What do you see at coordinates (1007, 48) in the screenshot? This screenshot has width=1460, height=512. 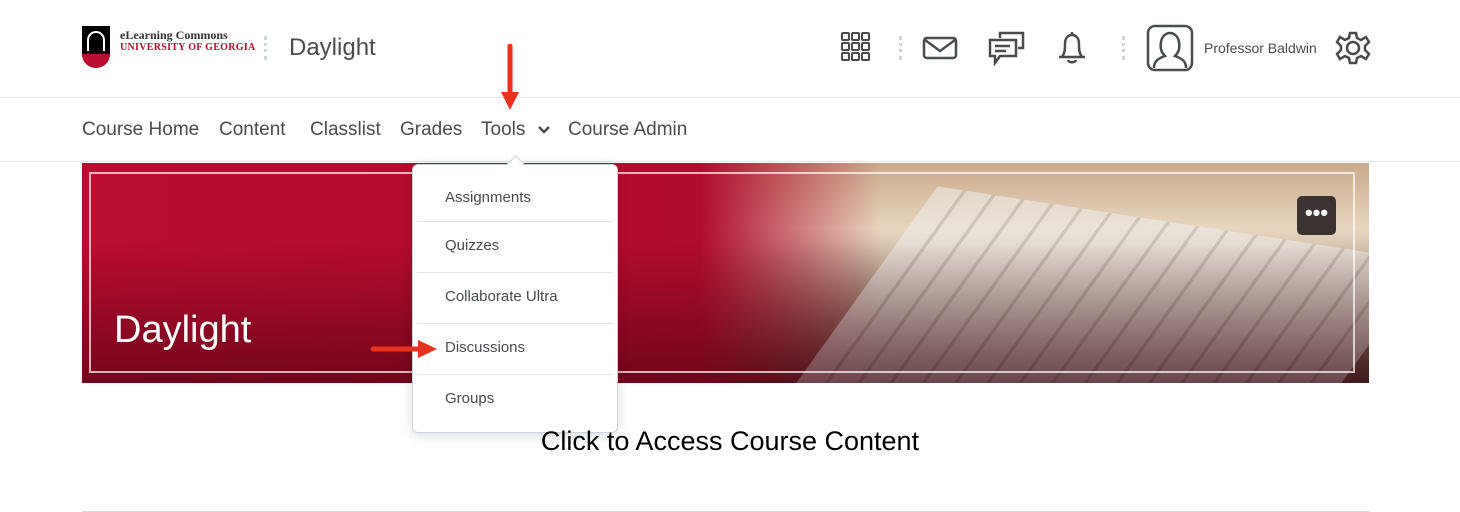 I see `chat-bubbles-icon` at bounding box center [1007, 48].